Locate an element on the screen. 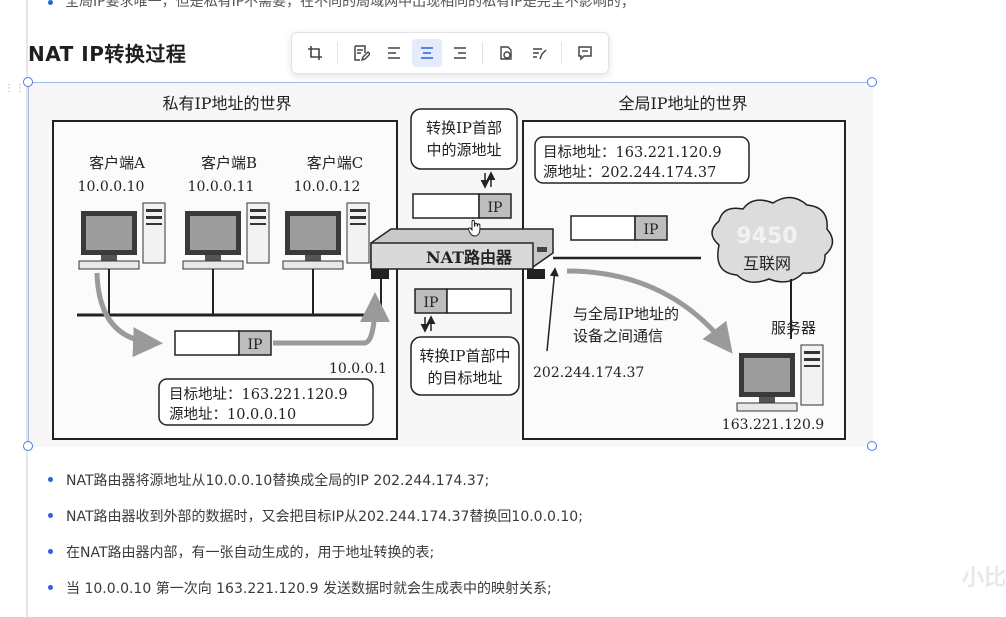 This screenshot has height=617, width=1006. align-left-icon is located at coordinates (393, 53).